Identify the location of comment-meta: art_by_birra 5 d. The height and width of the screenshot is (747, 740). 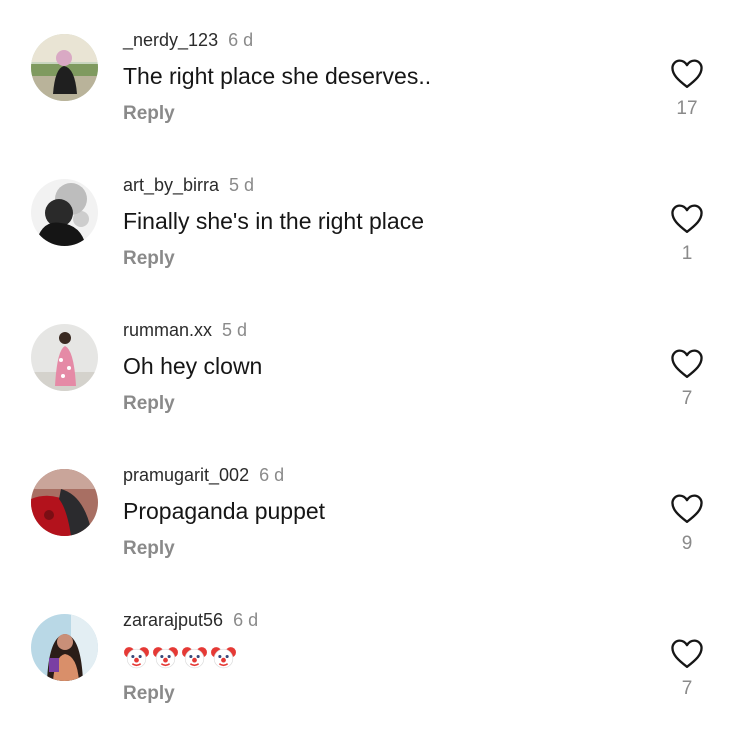
(188, 185).